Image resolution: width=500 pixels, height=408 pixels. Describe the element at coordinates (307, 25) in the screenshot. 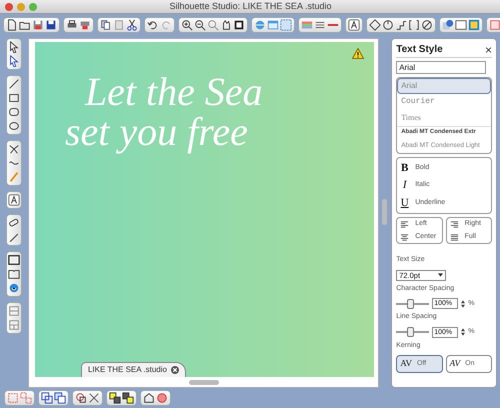

I see `color-bars-icon` at that location.